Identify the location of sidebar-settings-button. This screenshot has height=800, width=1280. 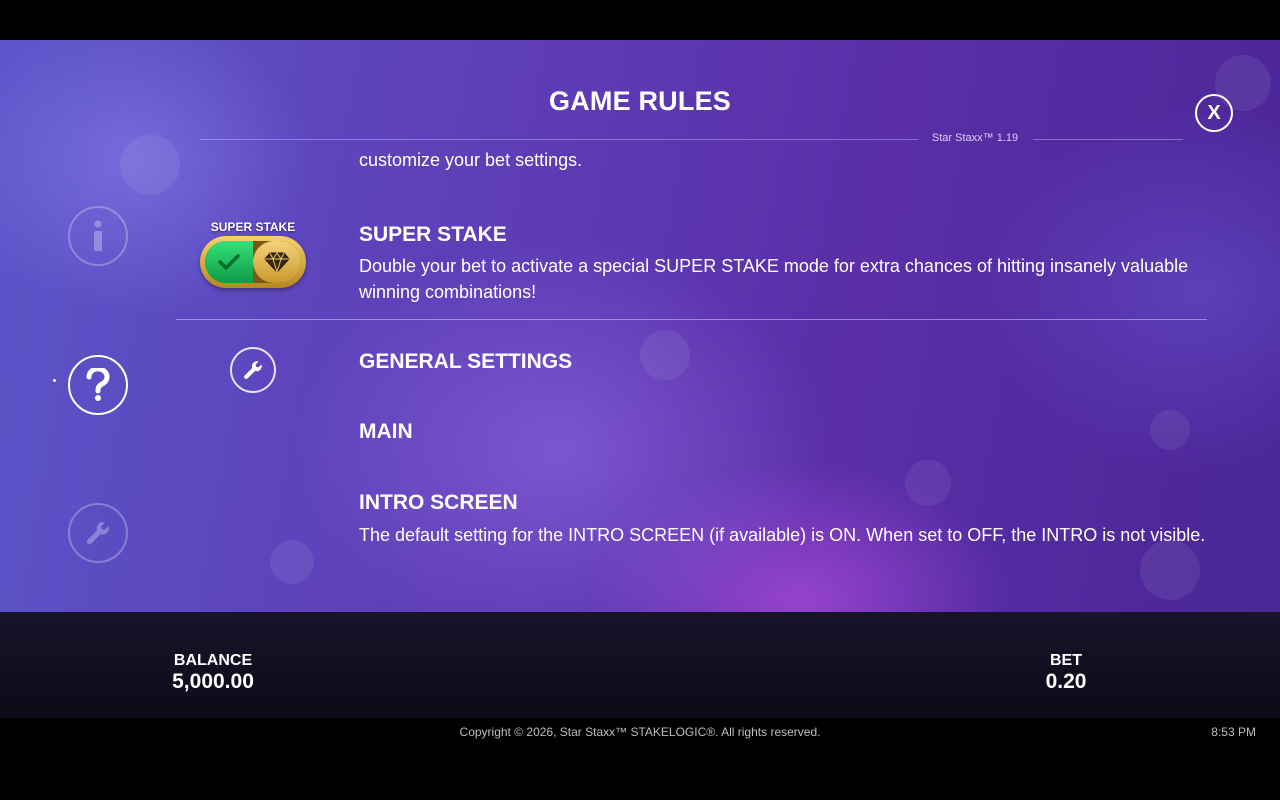
(98, 533).